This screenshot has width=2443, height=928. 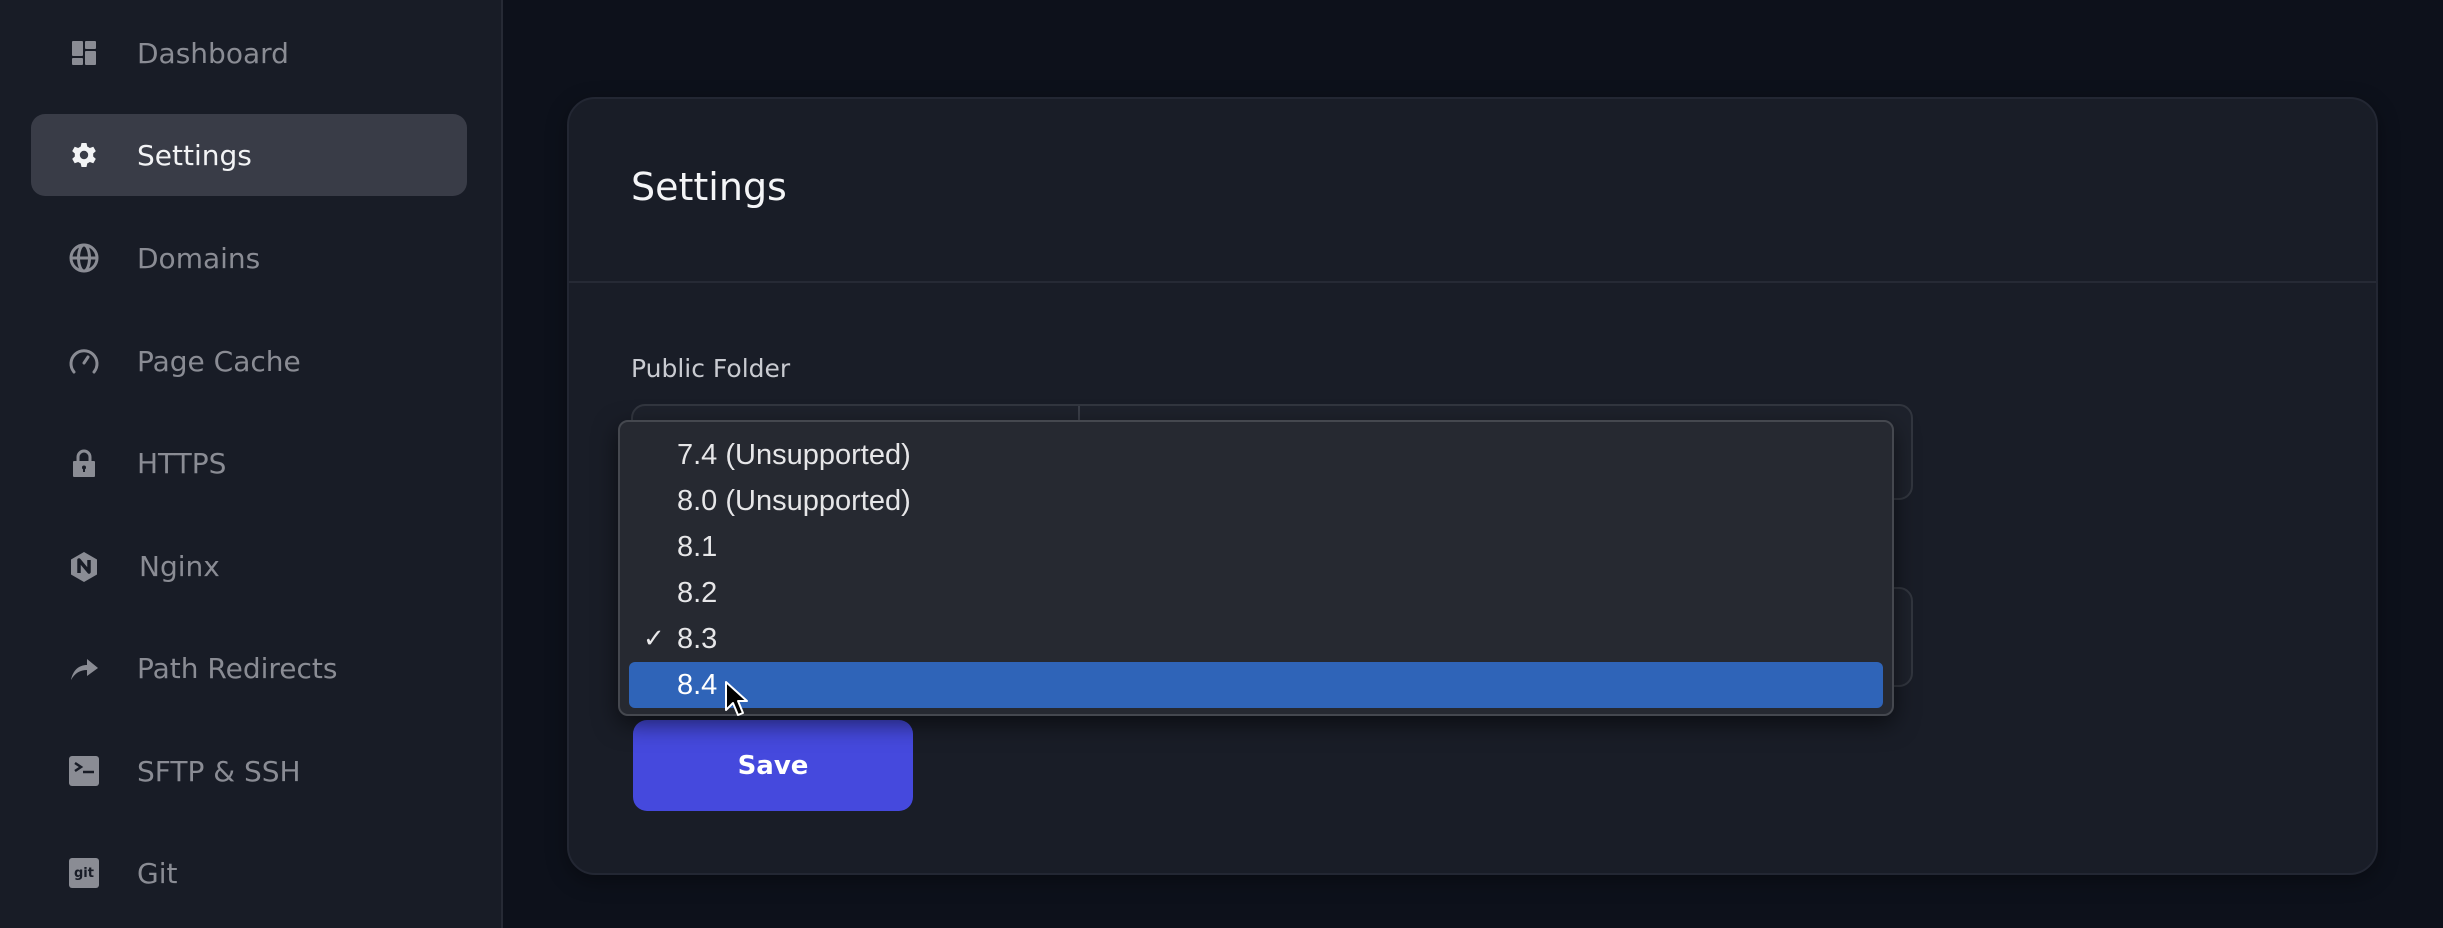 What do you see at coordinates (1256, 547) in the screenshot?
I see `dropdown-option-8-1: 8.1` at bounding box center [1256, 547].